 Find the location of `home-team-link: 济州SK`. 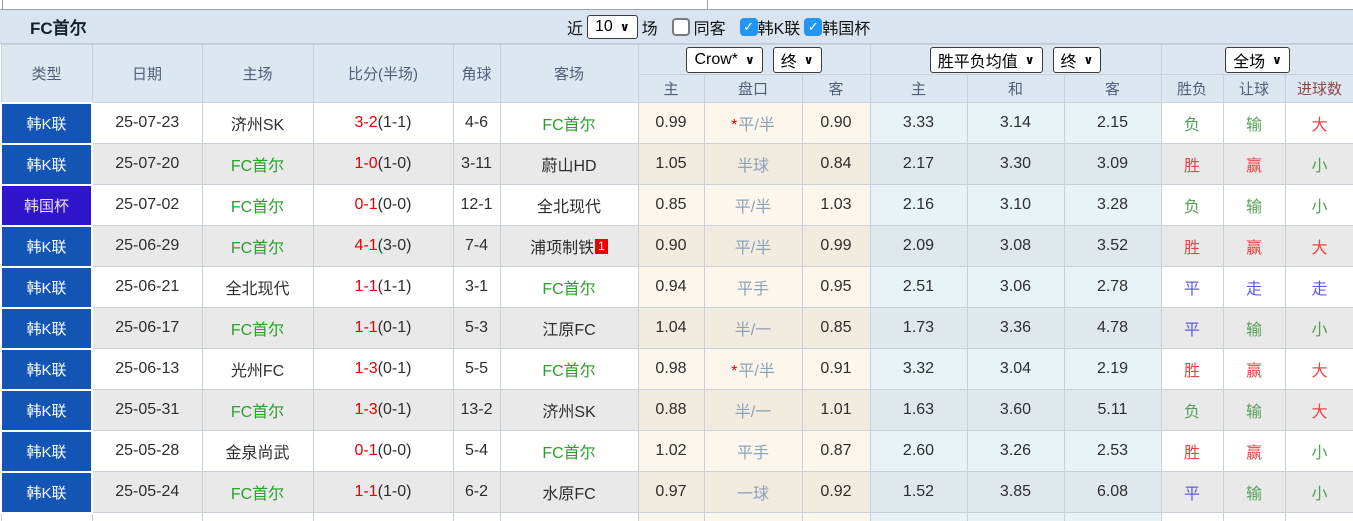

home-team-link: 济州SK is located at coordinates (257, 123).